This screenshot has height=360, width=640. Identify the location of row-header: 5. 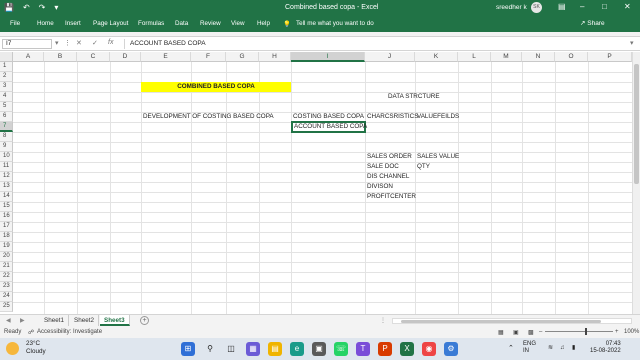
(6, 107).